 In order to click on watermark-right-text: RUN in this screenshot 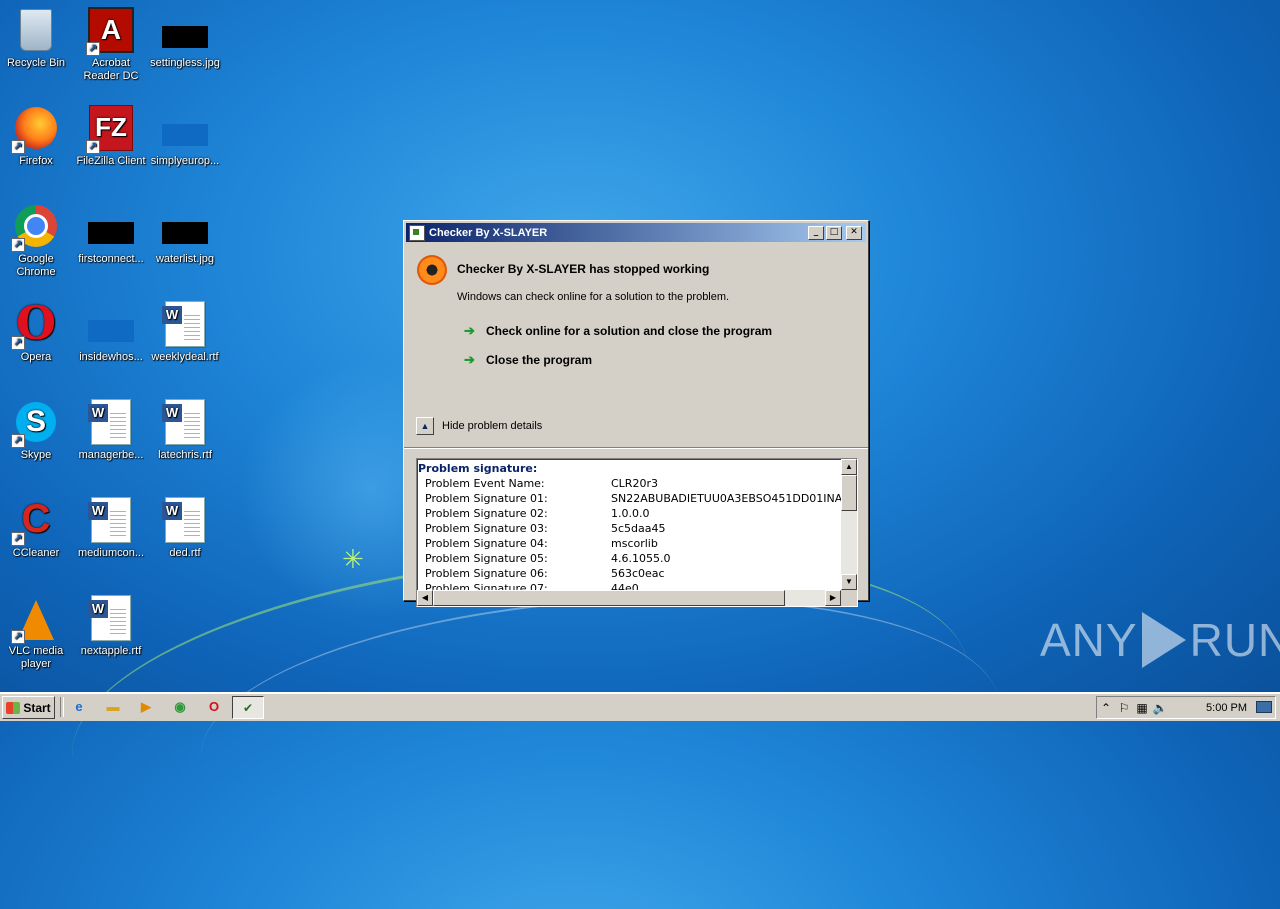, I will do `click(1234, 640)`.